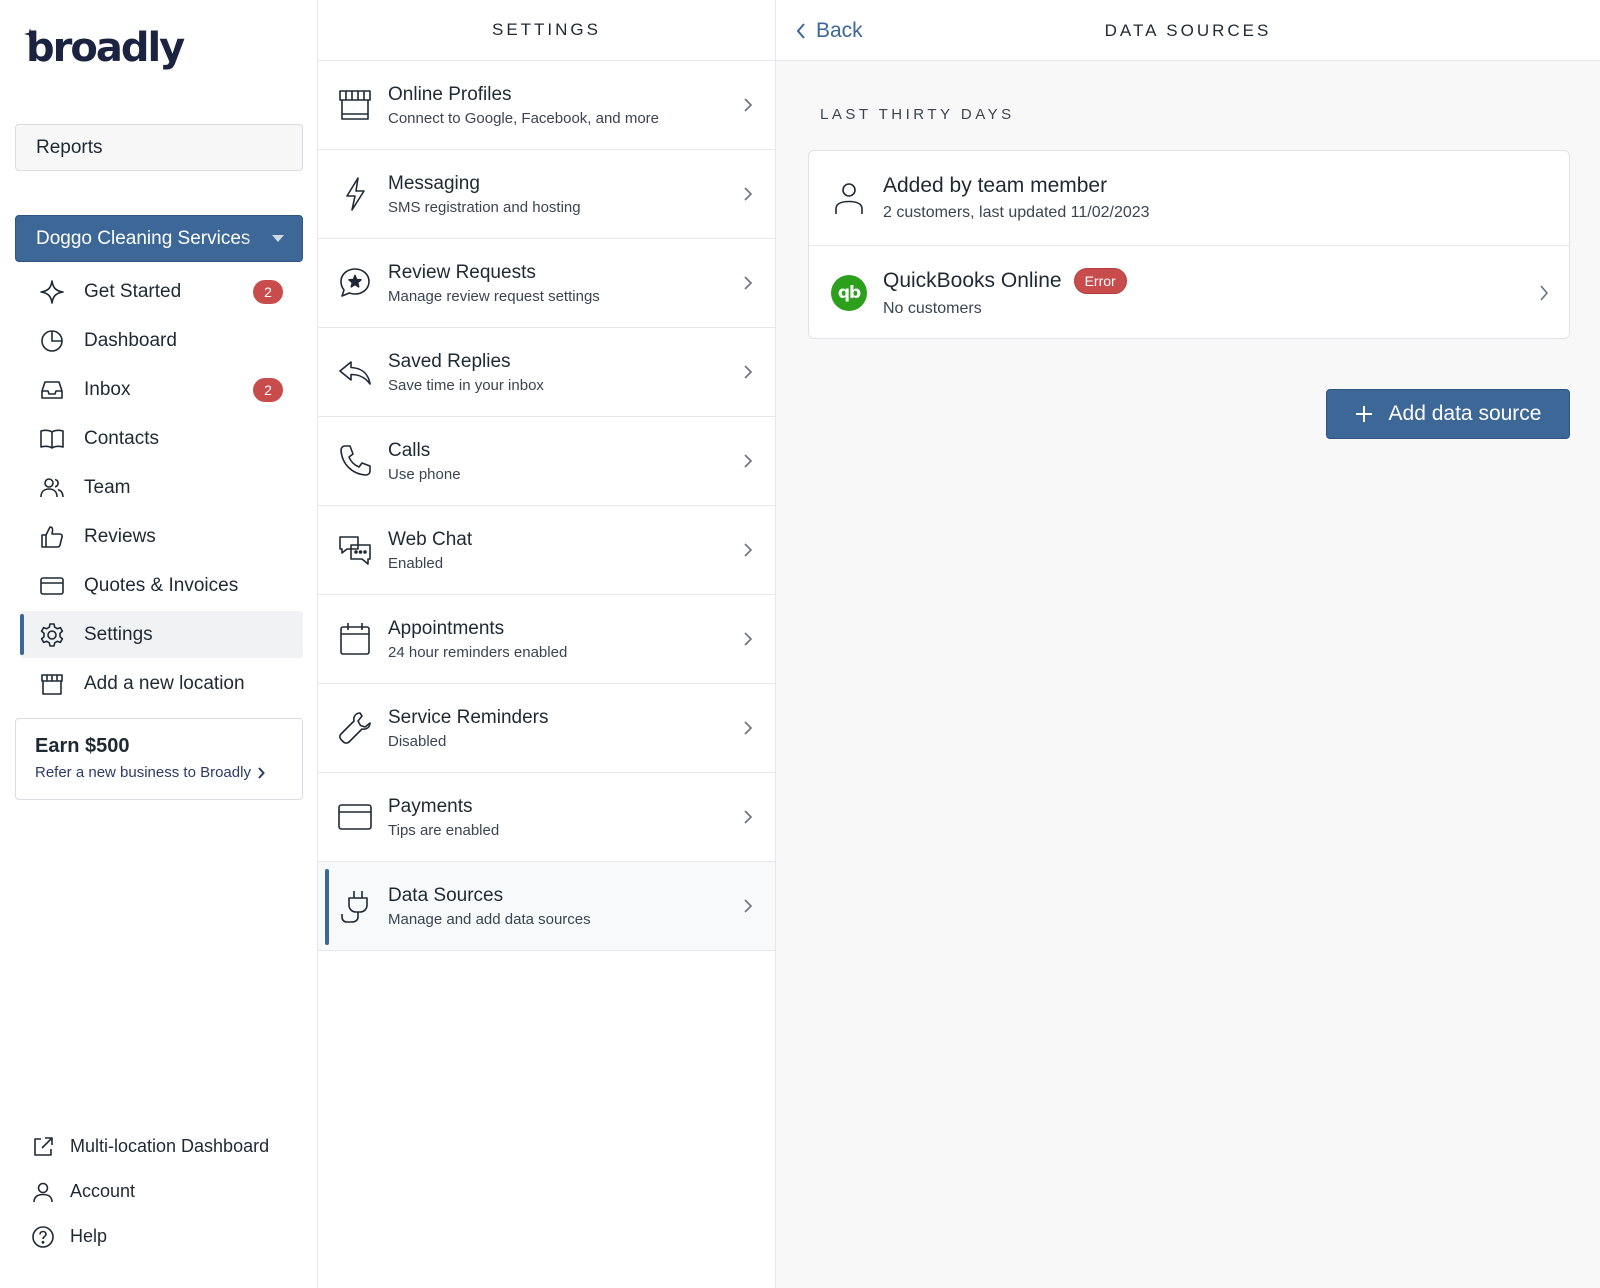  Describe the element at coordinates (462, 272) in the screenshot. I see `settings-item-title: Review Requests` at that location.